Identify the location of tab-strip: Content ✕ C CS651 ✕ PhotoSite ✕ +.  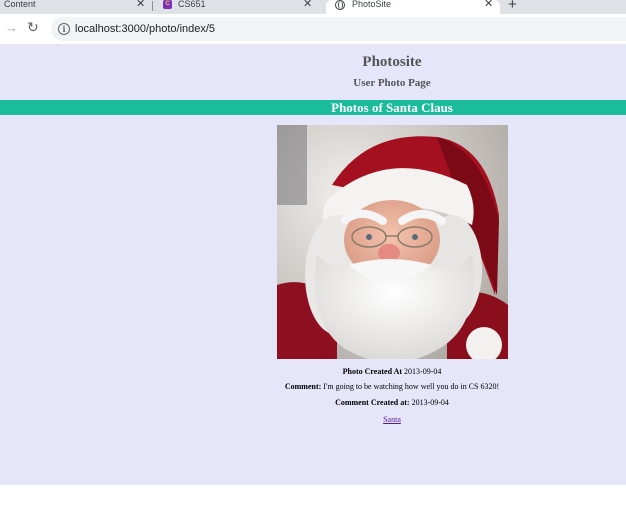
(313, 7).